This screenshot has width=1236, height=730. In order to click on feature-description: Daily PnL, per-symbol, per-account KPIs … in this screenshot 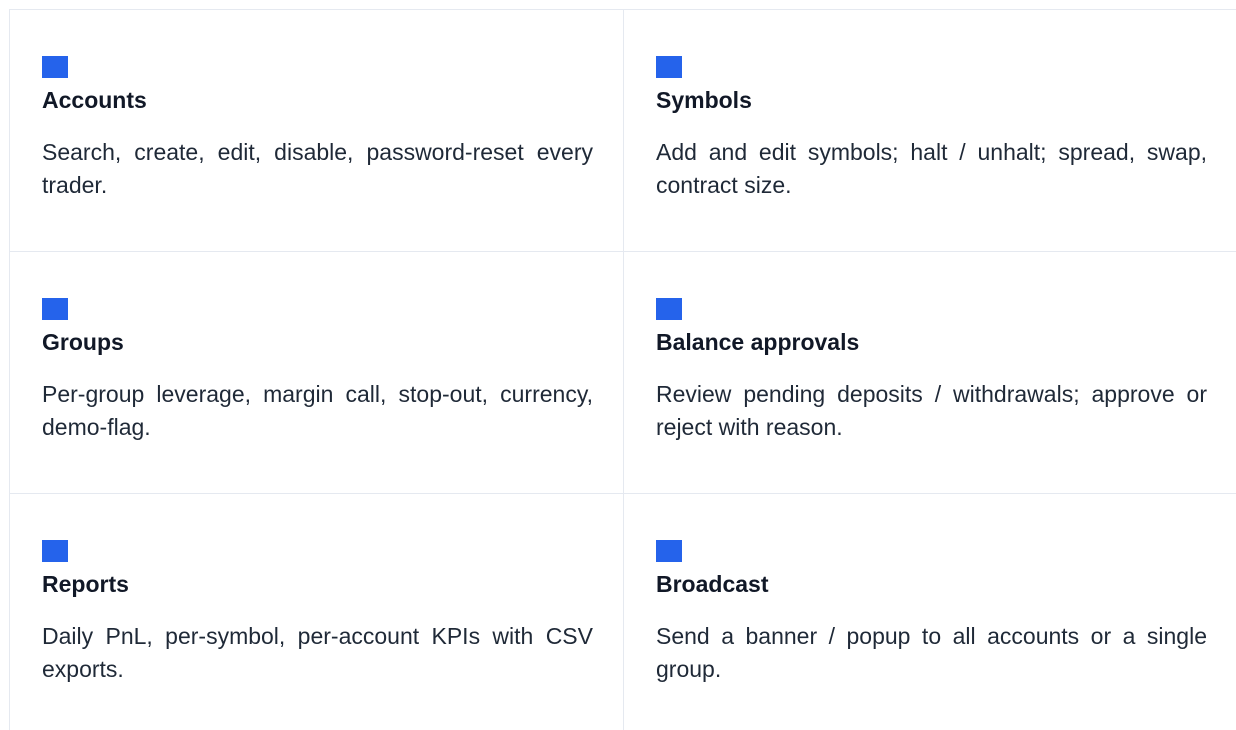, I will do `click(317, 652)`.